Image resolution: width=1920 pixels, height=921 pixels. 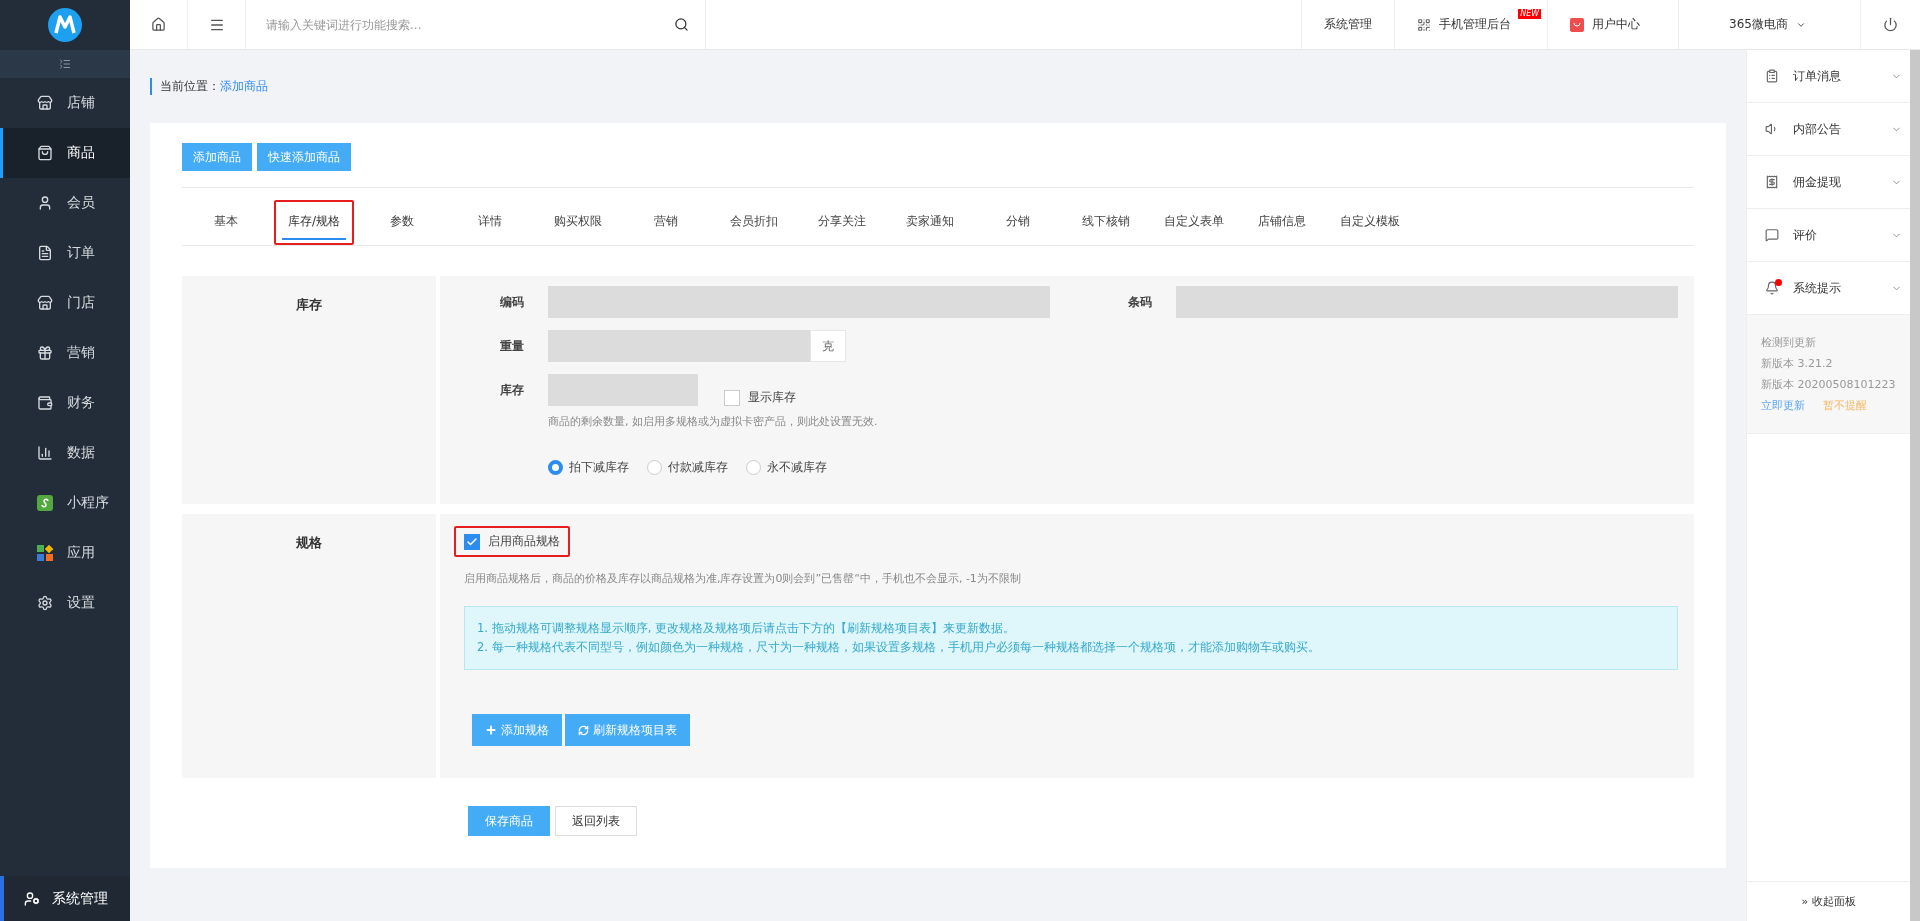 I want to click on top-nav-label: 系统管理, so click(x=1348, y=24).